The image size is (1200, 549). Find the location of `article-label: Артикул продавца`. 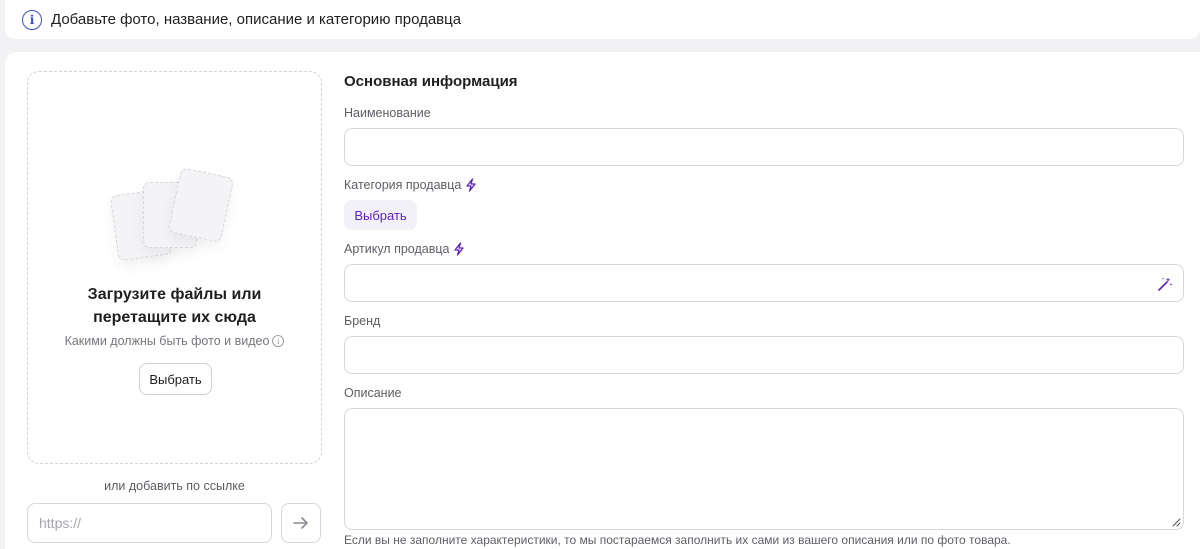

article-label: Артикул продавца is located at coordinates (404, 249).